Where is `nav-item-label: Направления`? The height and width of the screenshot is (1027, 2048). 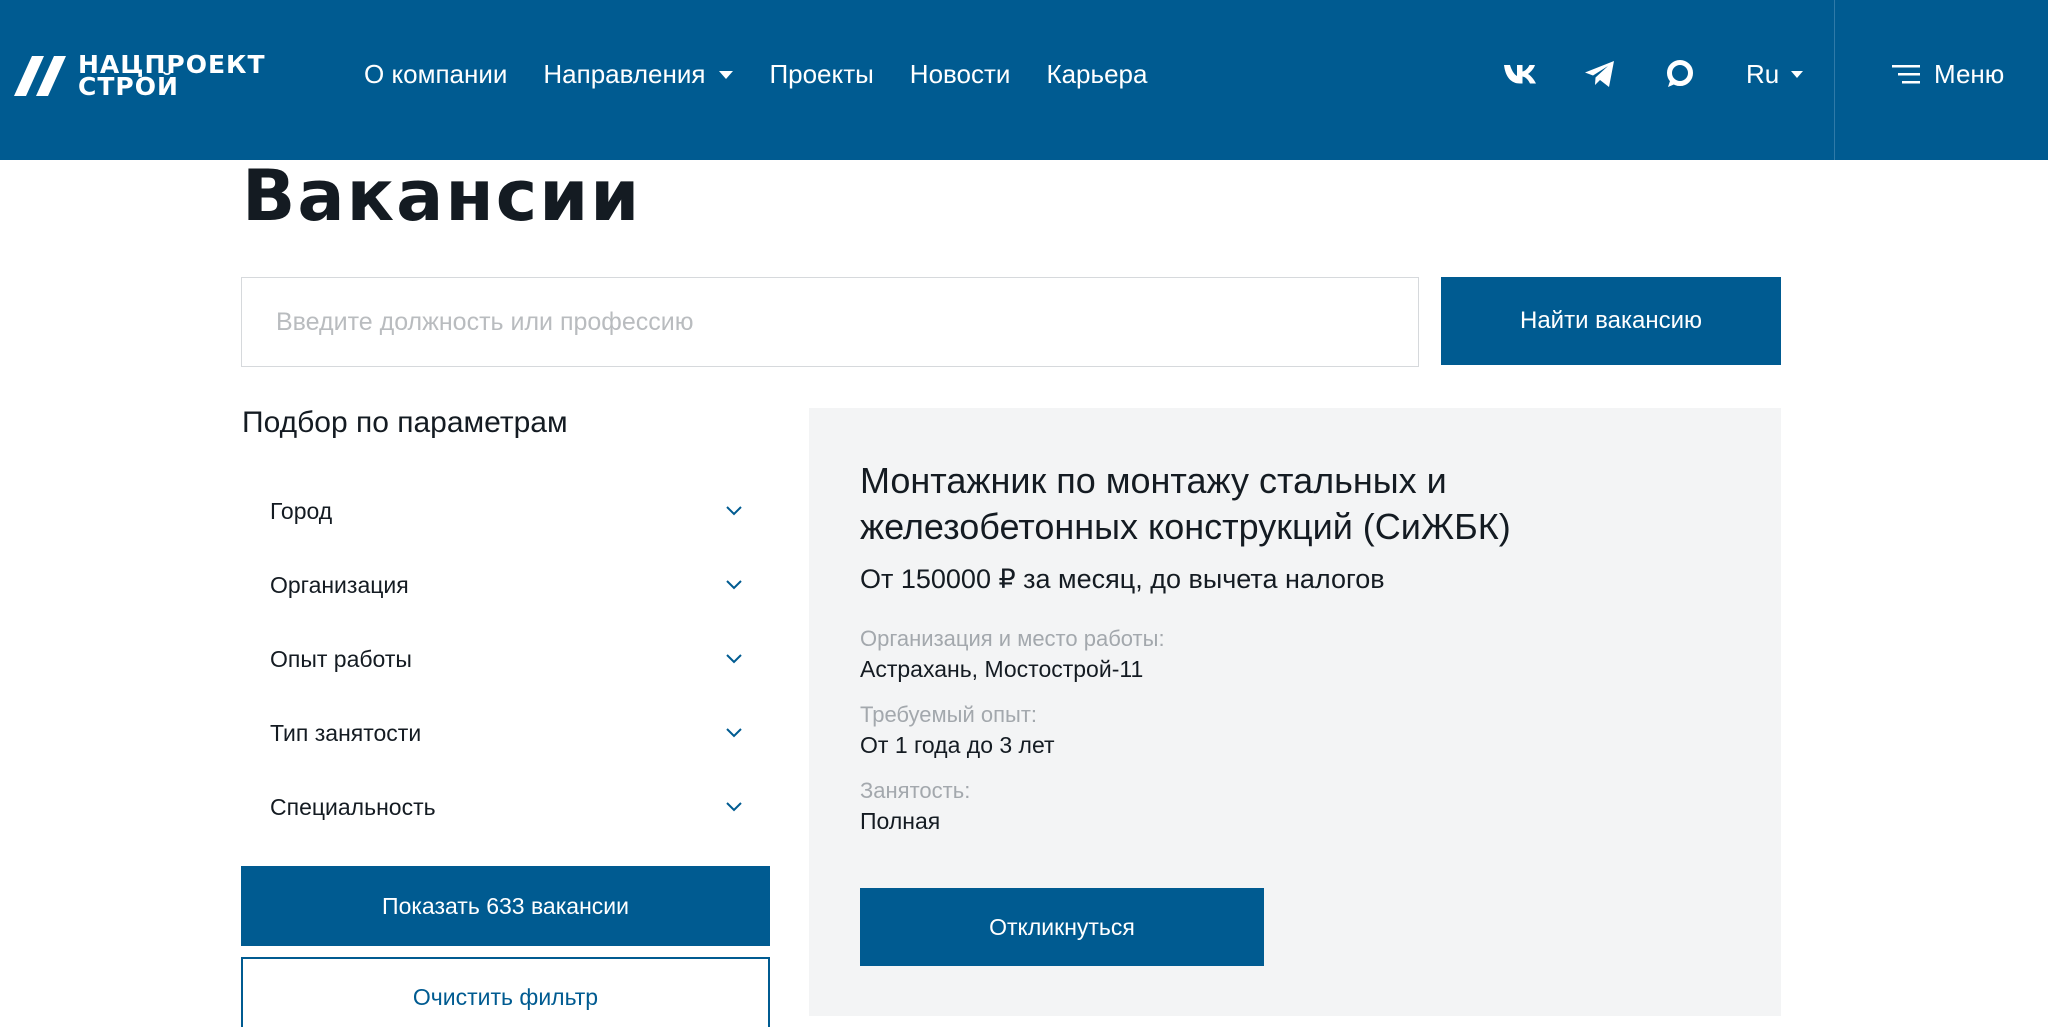 nav-item-label: Направления is located at coordinates (624, 73).